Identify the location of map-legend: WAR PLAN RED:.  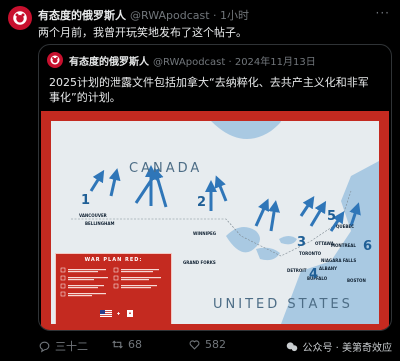
(113, 288).